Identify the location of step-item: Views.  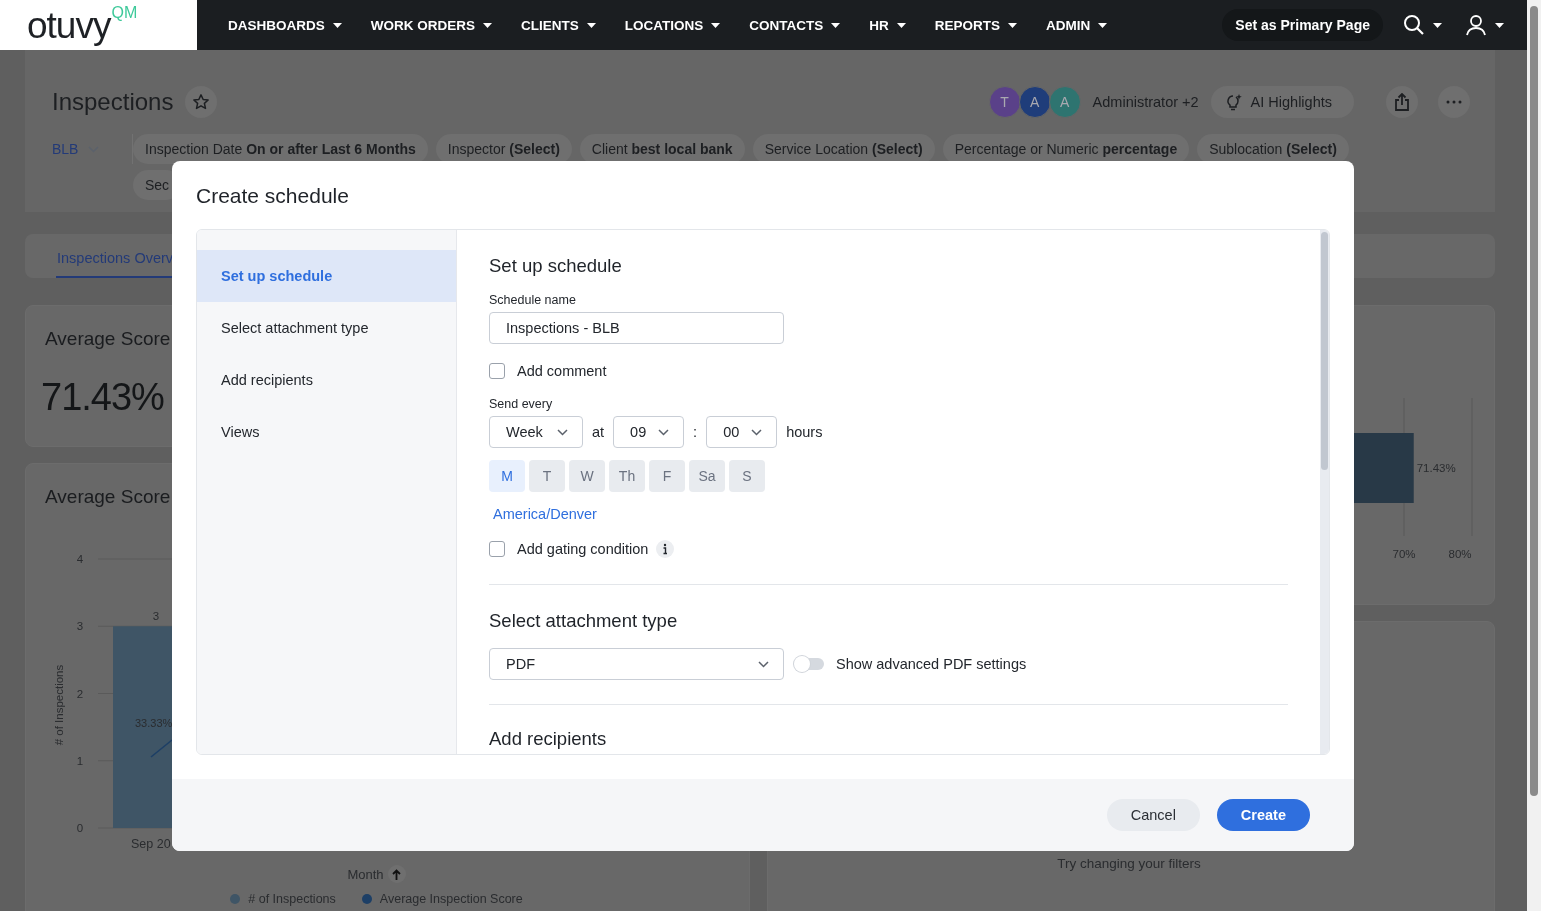
(326, 432).